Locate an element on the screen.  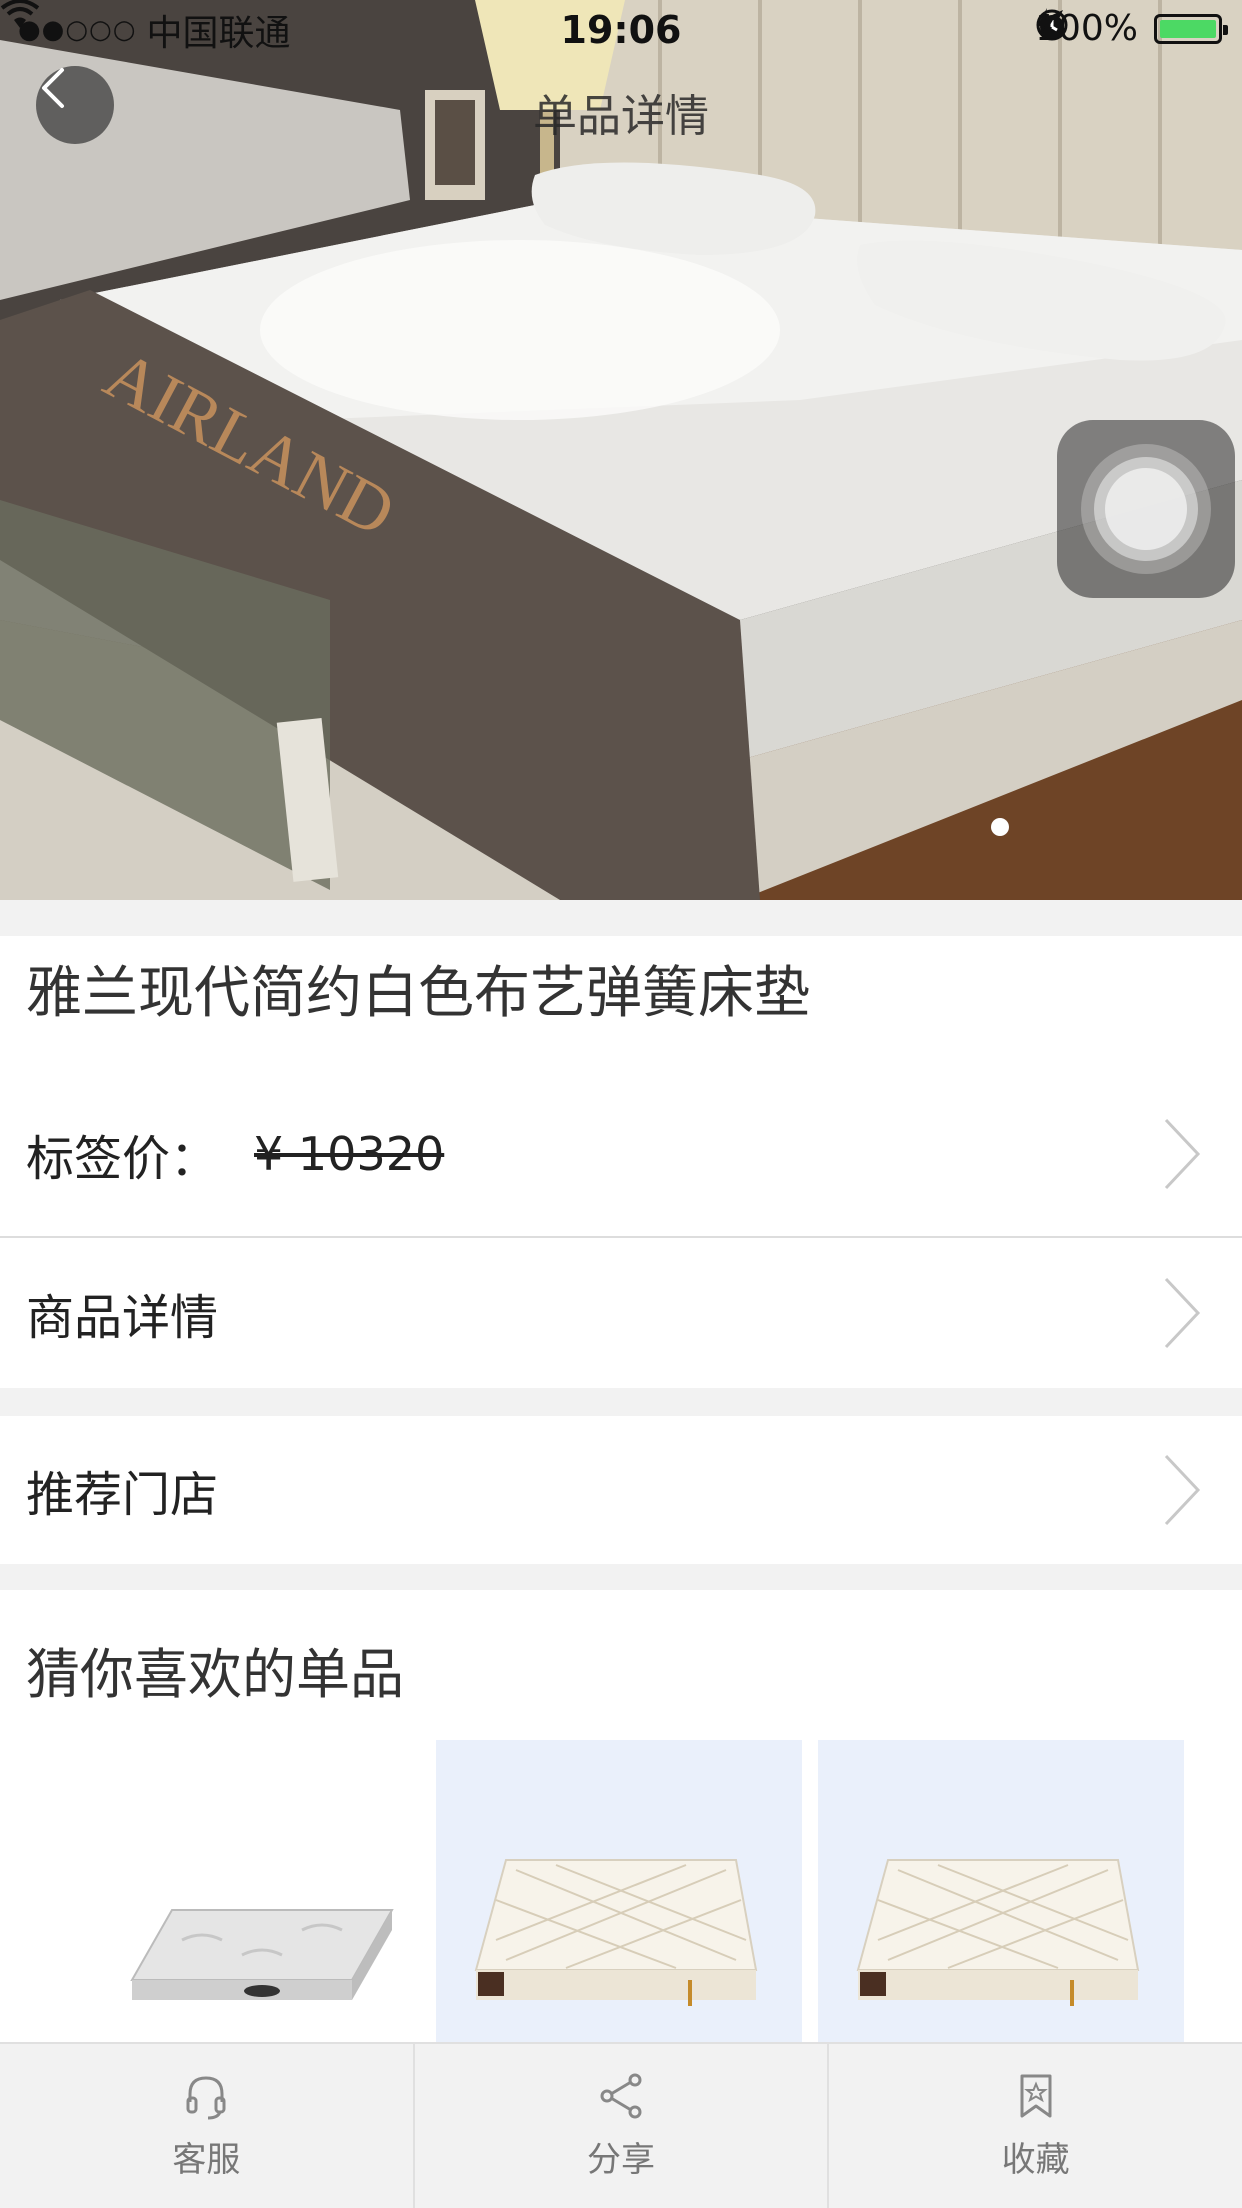
carousel-page-indicator is located at coordinates (1000, 827).